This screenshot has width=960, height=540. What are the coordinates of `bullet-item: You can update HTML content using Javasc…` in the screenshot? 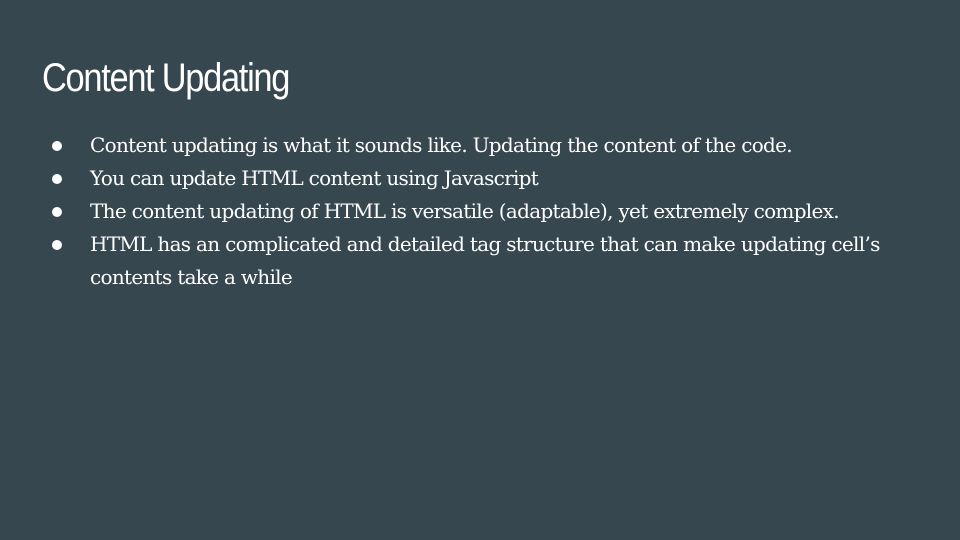 It's located at (482, 178).